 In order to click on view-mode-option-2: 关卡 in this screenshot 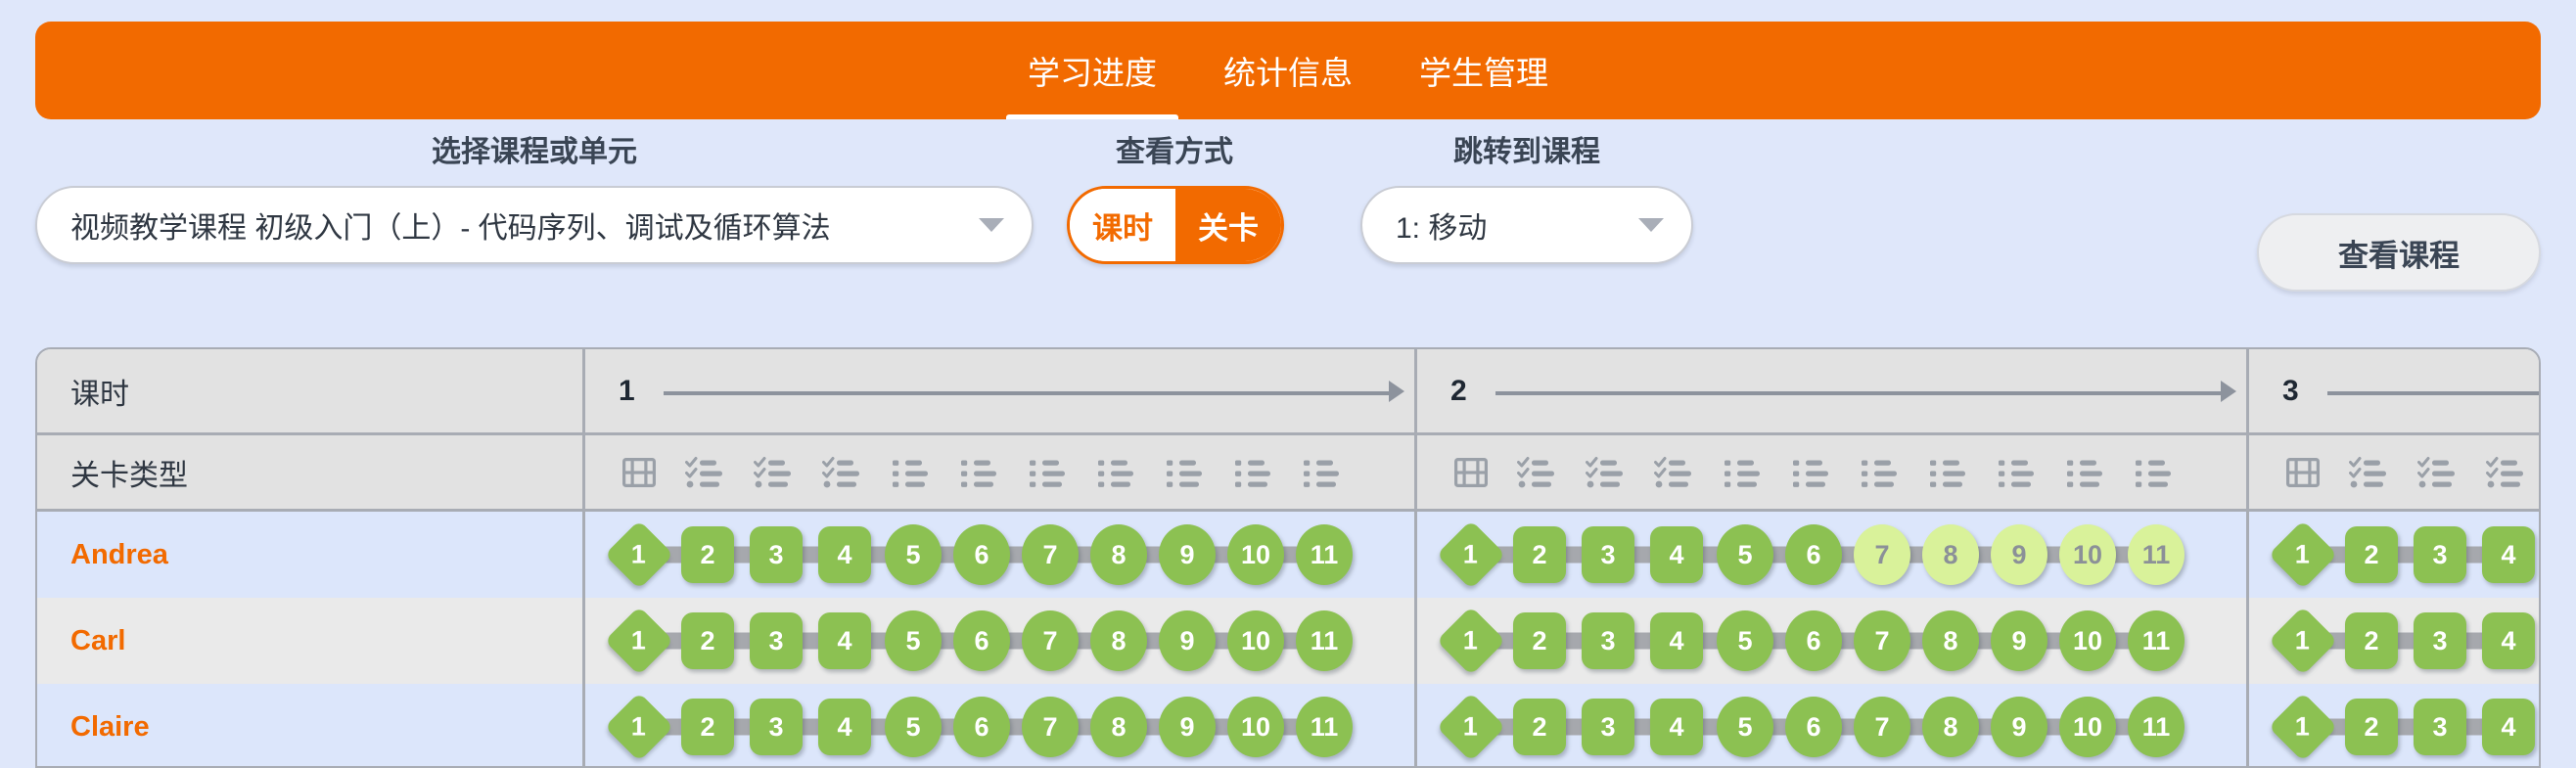, I will do `click(1228, 225)`.